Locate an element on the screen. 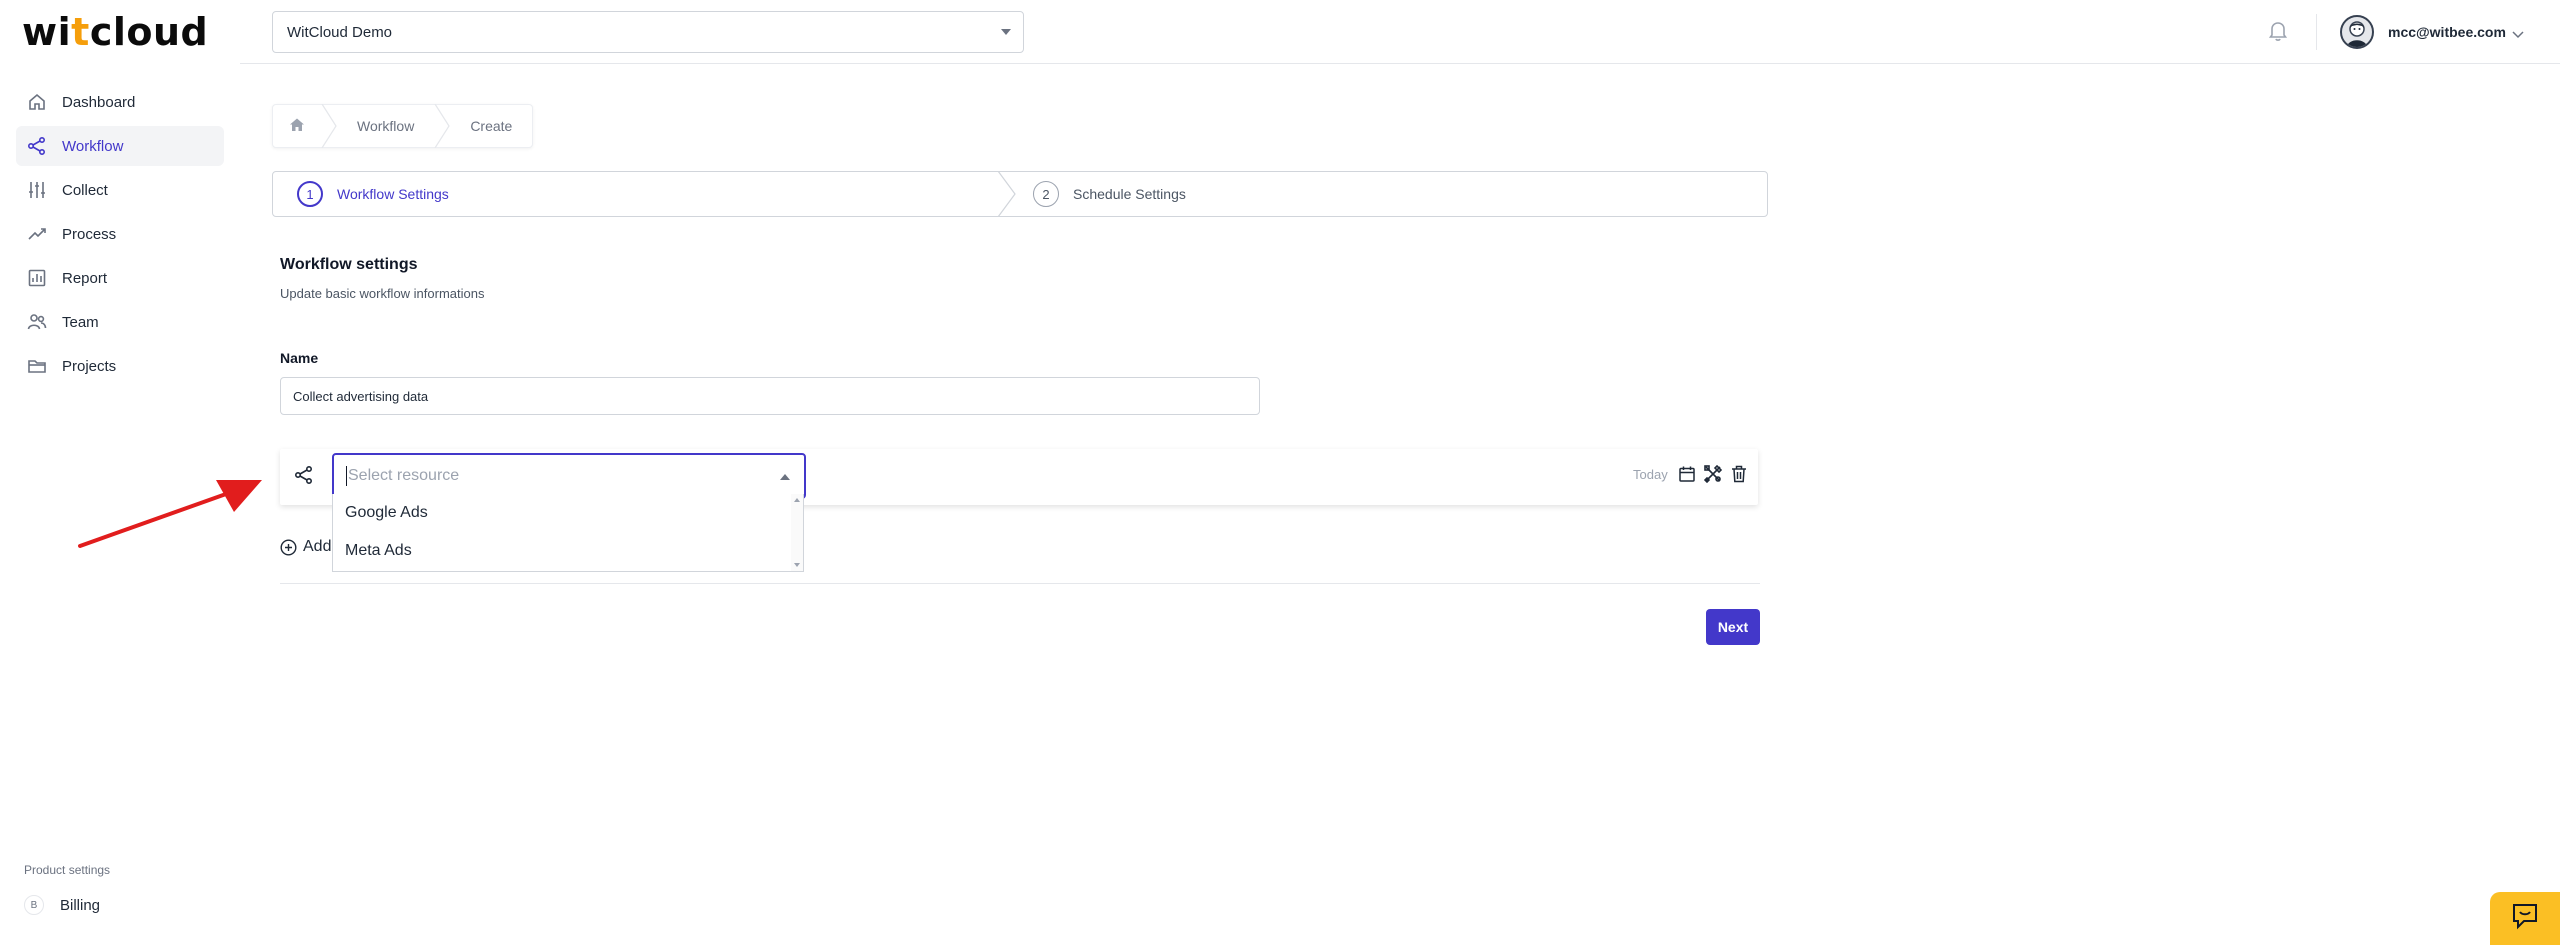 The width and height of the screenshot is (2560, 945). step-schedule-settings: 2 Schedule Settings is located at coordinates (1095, 194).